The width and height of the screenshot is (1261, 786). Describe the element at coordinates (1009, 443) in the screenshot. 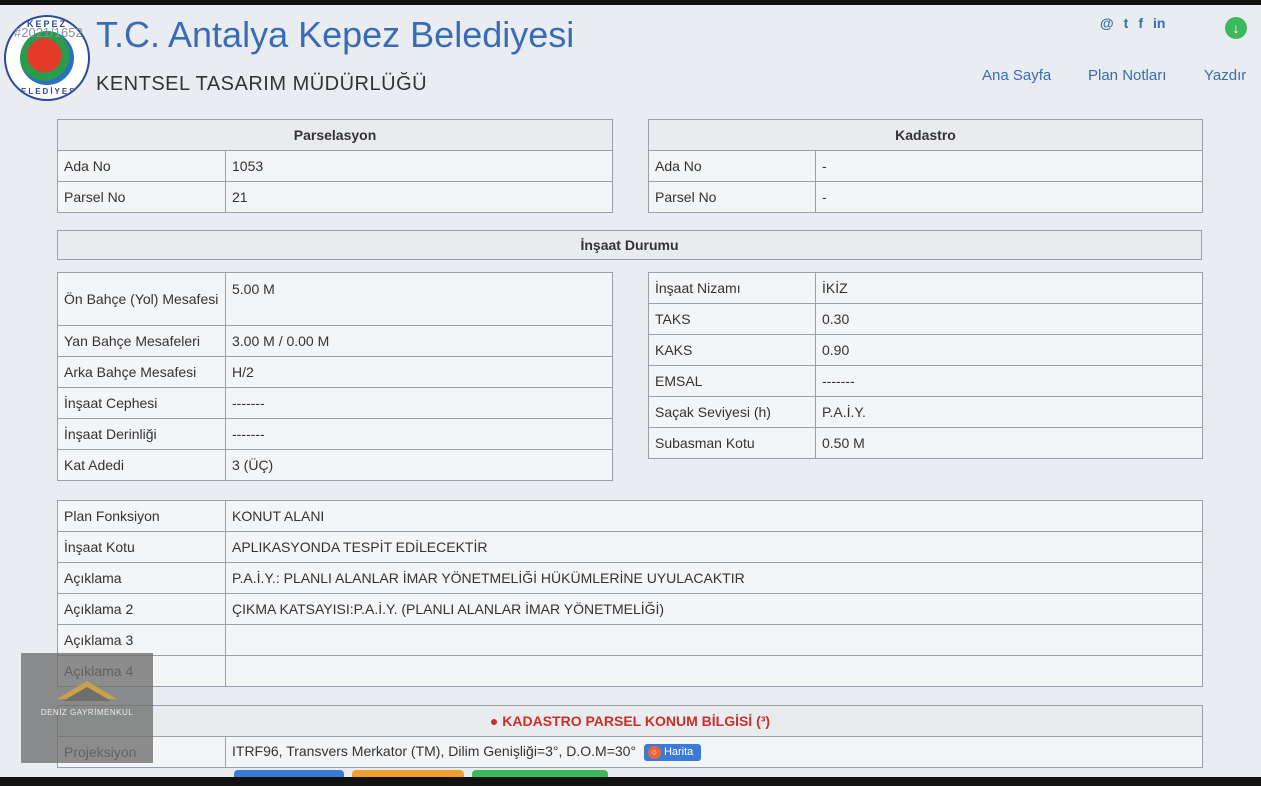

I see `row-value: 0.50 M` at that location.